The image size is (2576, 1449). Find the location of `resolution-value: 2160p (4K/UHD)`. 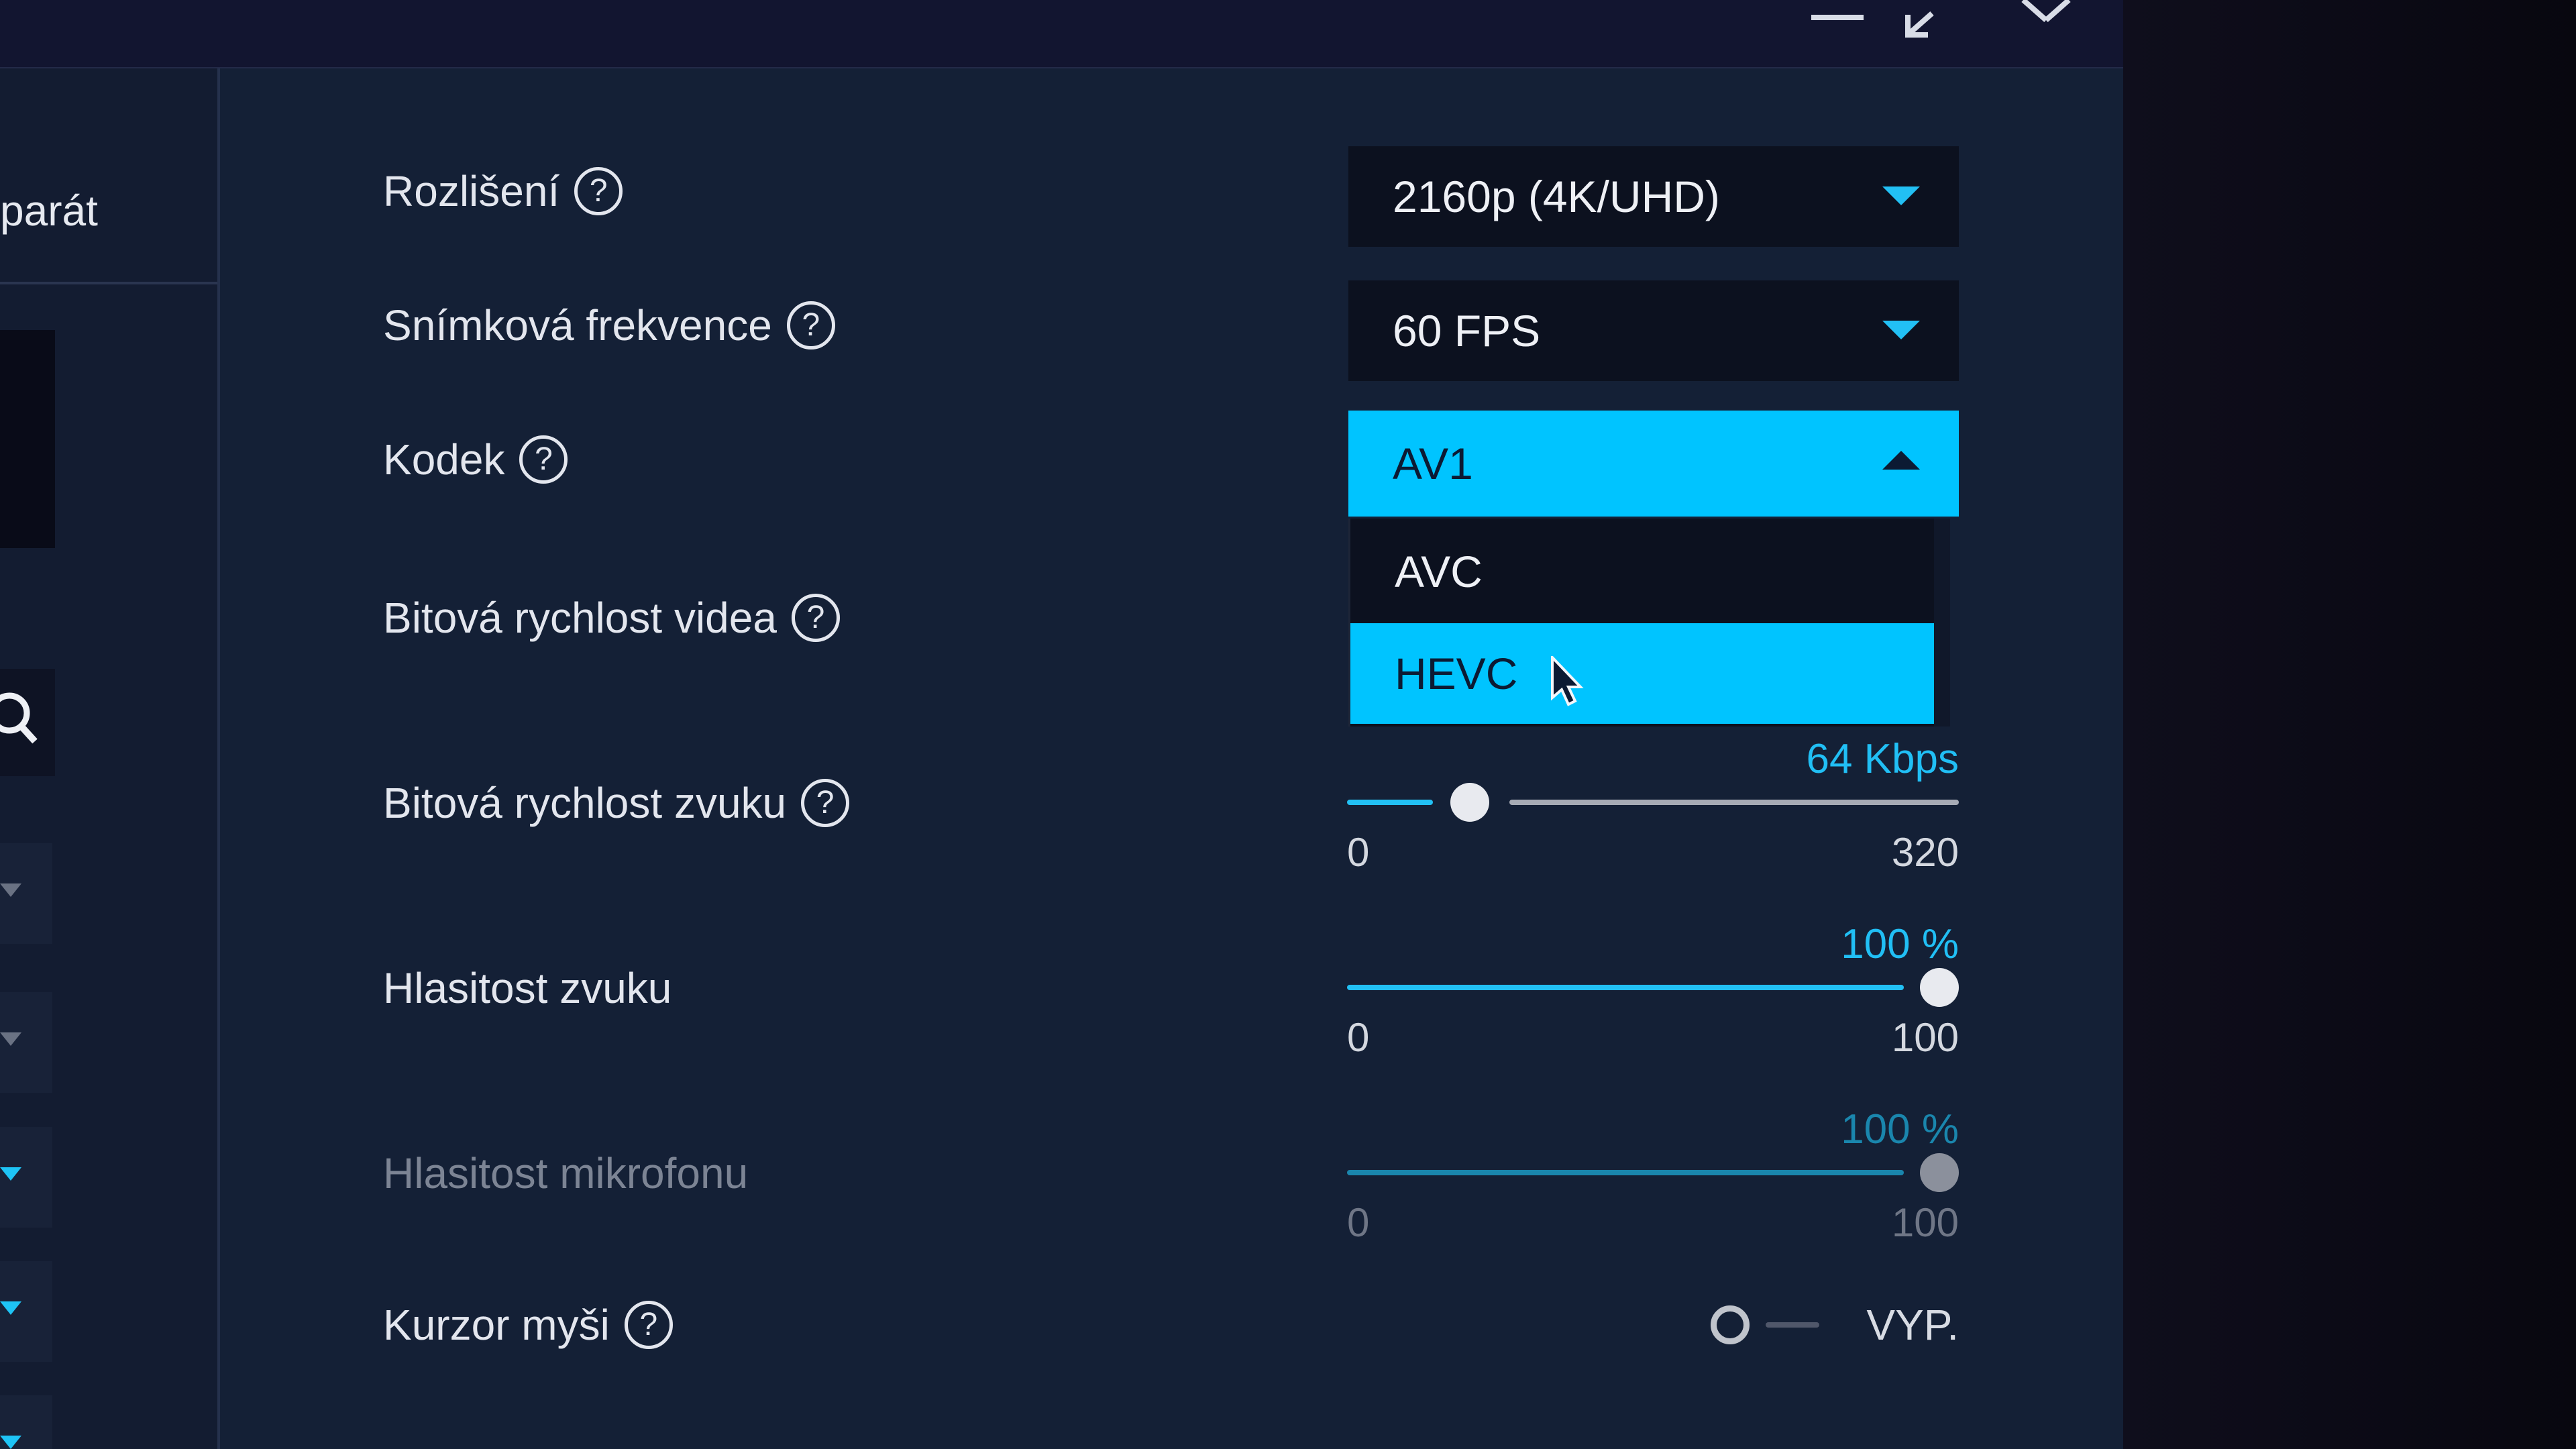

resolution-value: 2160p (4K/UHD) is located at coordinates (1556, 196).